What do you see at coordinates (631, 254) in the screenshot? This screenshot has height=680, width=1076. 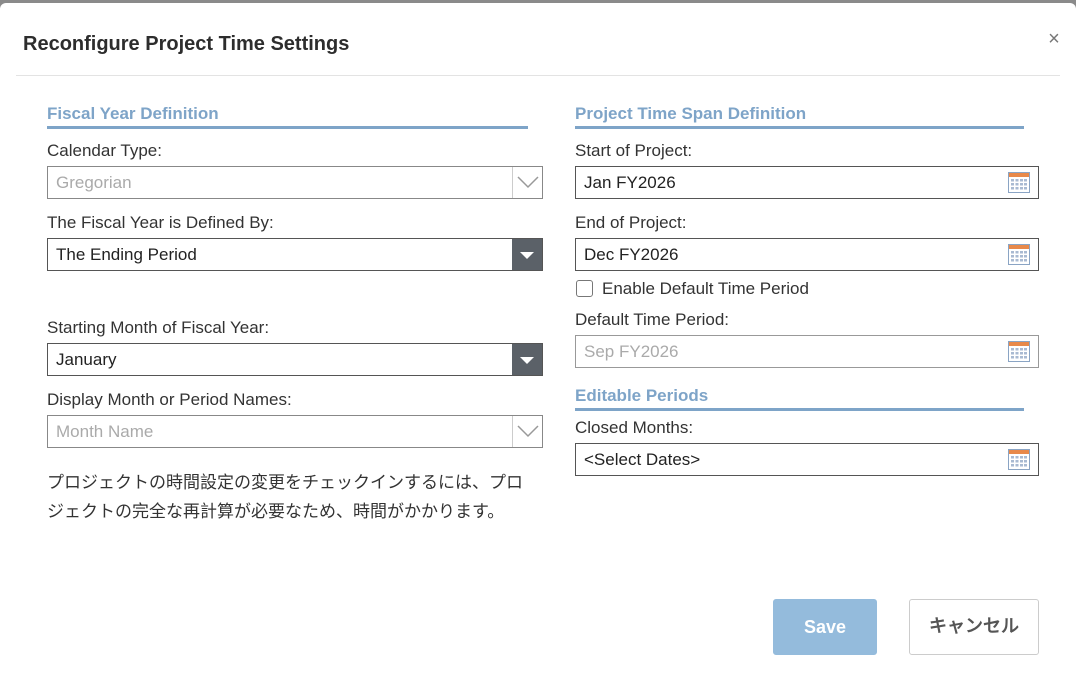 I see `end-of-project-value: Dec FY2026` at bounding box center [631, 254].